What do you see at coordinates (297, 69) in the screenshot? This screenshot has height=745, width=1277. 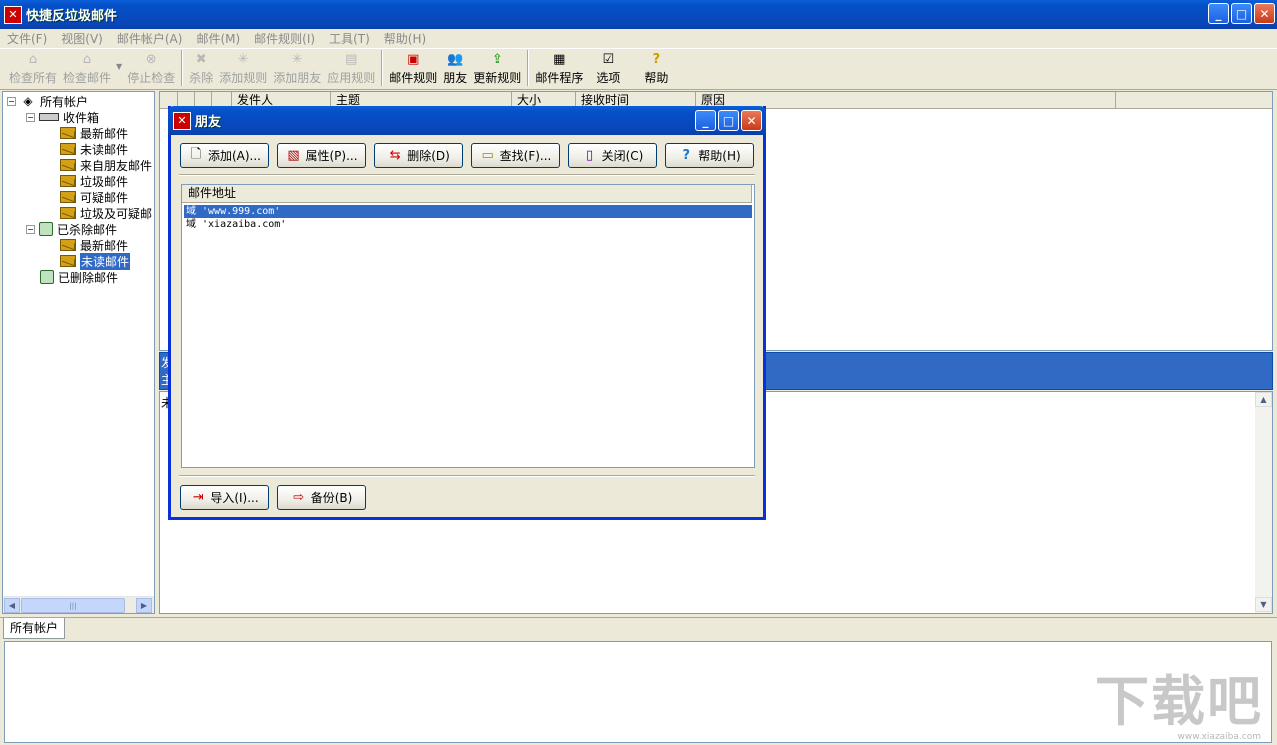 I see `add-friend-button: ✳ 添加朋友` at bounding box center [297, 69].